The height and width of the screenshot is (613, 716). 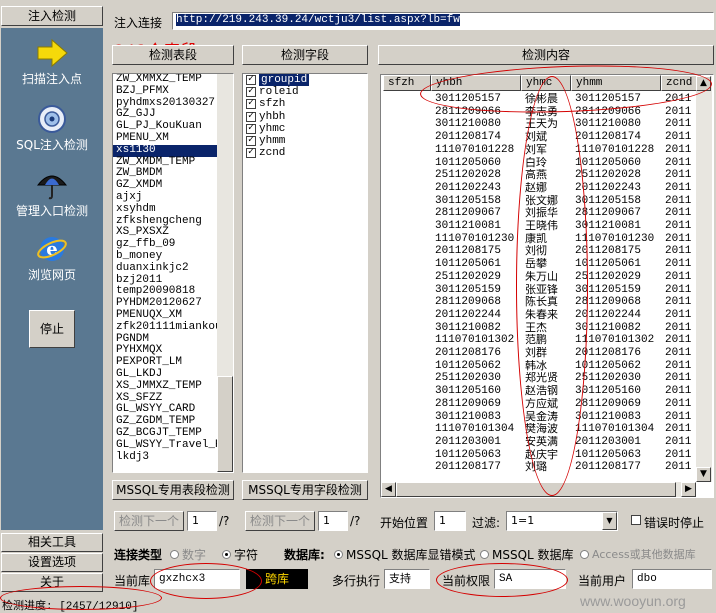 I want to click on table-row: 2011203001 安英满 2011203001 2011, so click(x=539, y=442).